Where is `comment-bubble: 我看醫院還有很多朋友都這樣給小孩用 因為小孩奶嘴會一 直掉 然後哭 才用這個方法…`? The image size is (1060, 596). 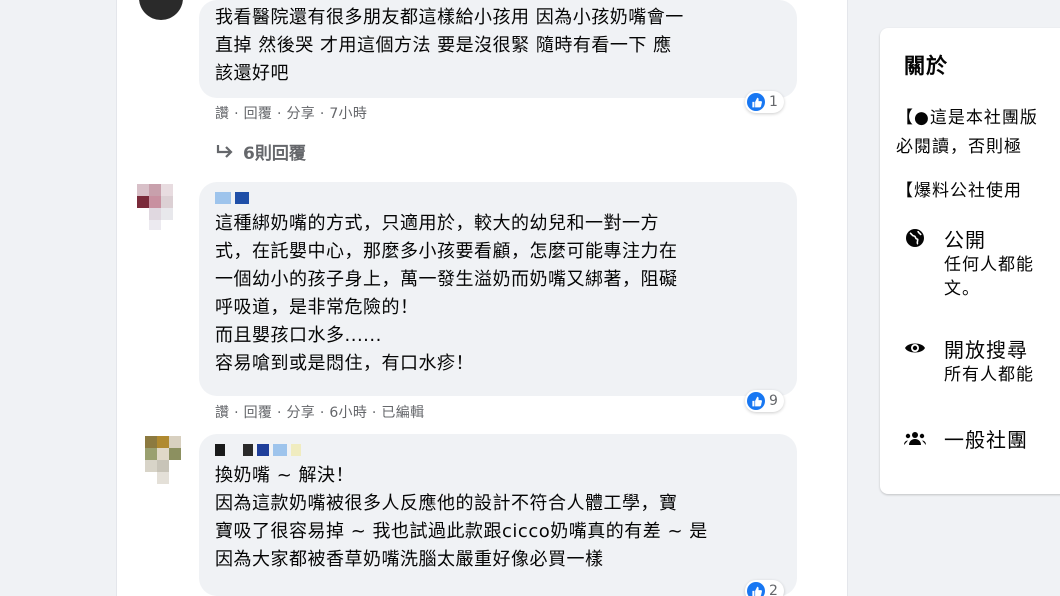
comment-bubble: 我看醫院還有很多朋友都這樣給小孩用 因為小孩奶嘴會一 直掉 然後哭 才用這個方法… is located at coordinates (498, 49).